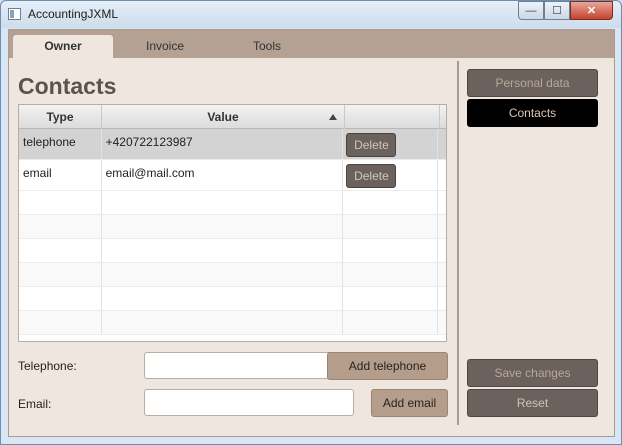  I want to click on tab-owner: Owner, so click(63, 46).